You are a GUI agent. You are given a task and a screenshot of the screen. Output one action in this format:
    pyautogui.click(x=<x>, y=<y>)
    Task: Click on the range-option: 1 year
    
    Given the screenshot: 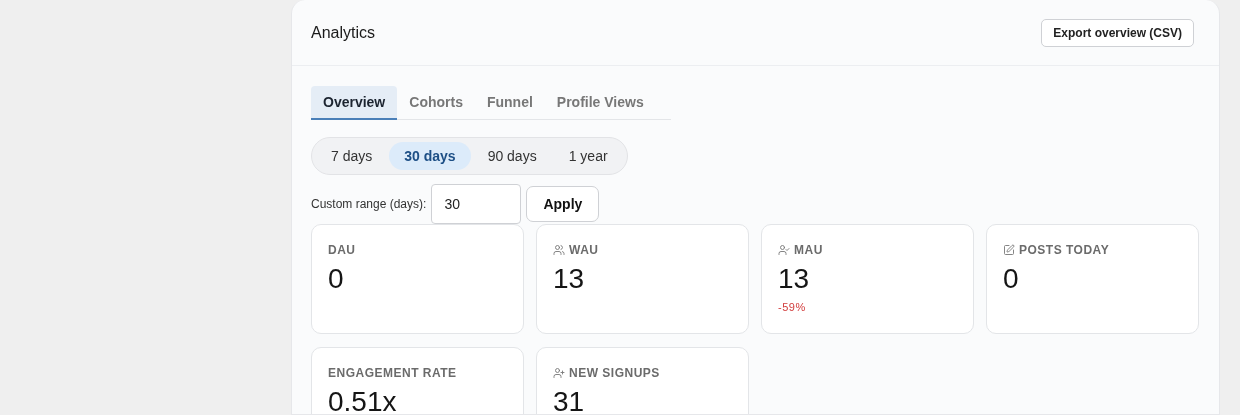 What is the action you would take?
    pyautogui.click(x=588, y=156)
    